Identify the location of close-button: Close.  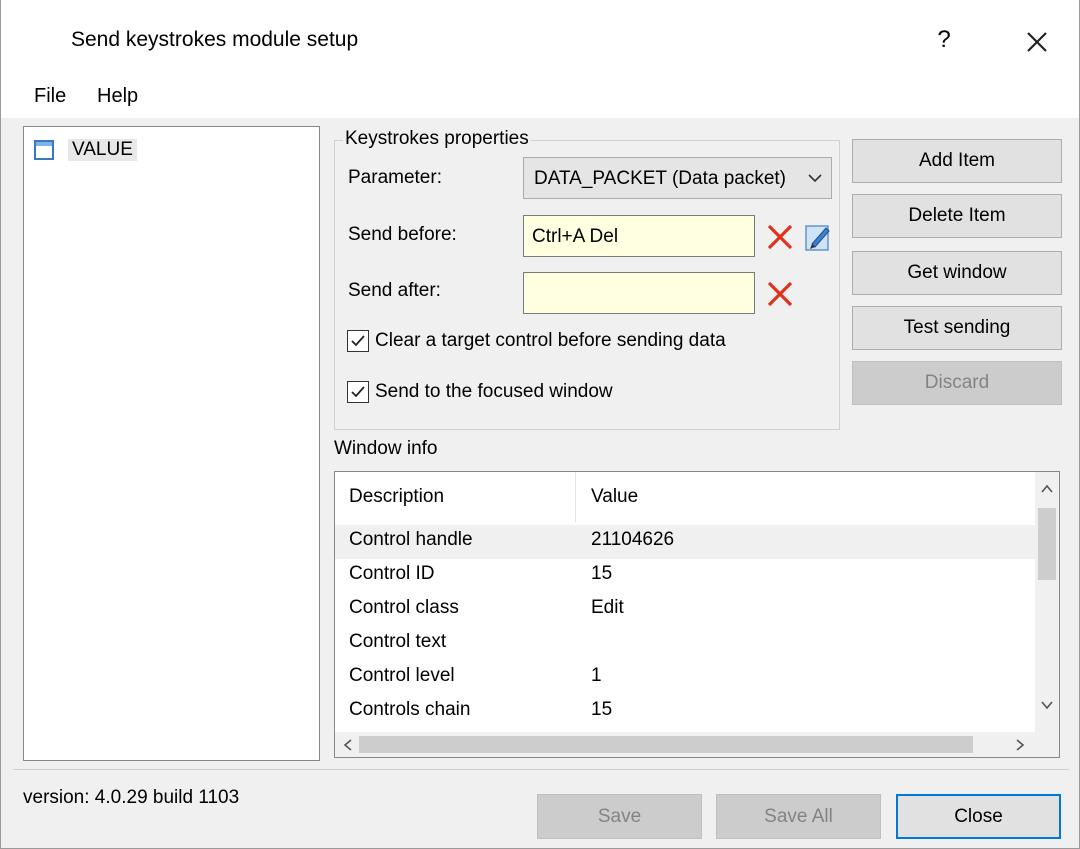
(978, 816).